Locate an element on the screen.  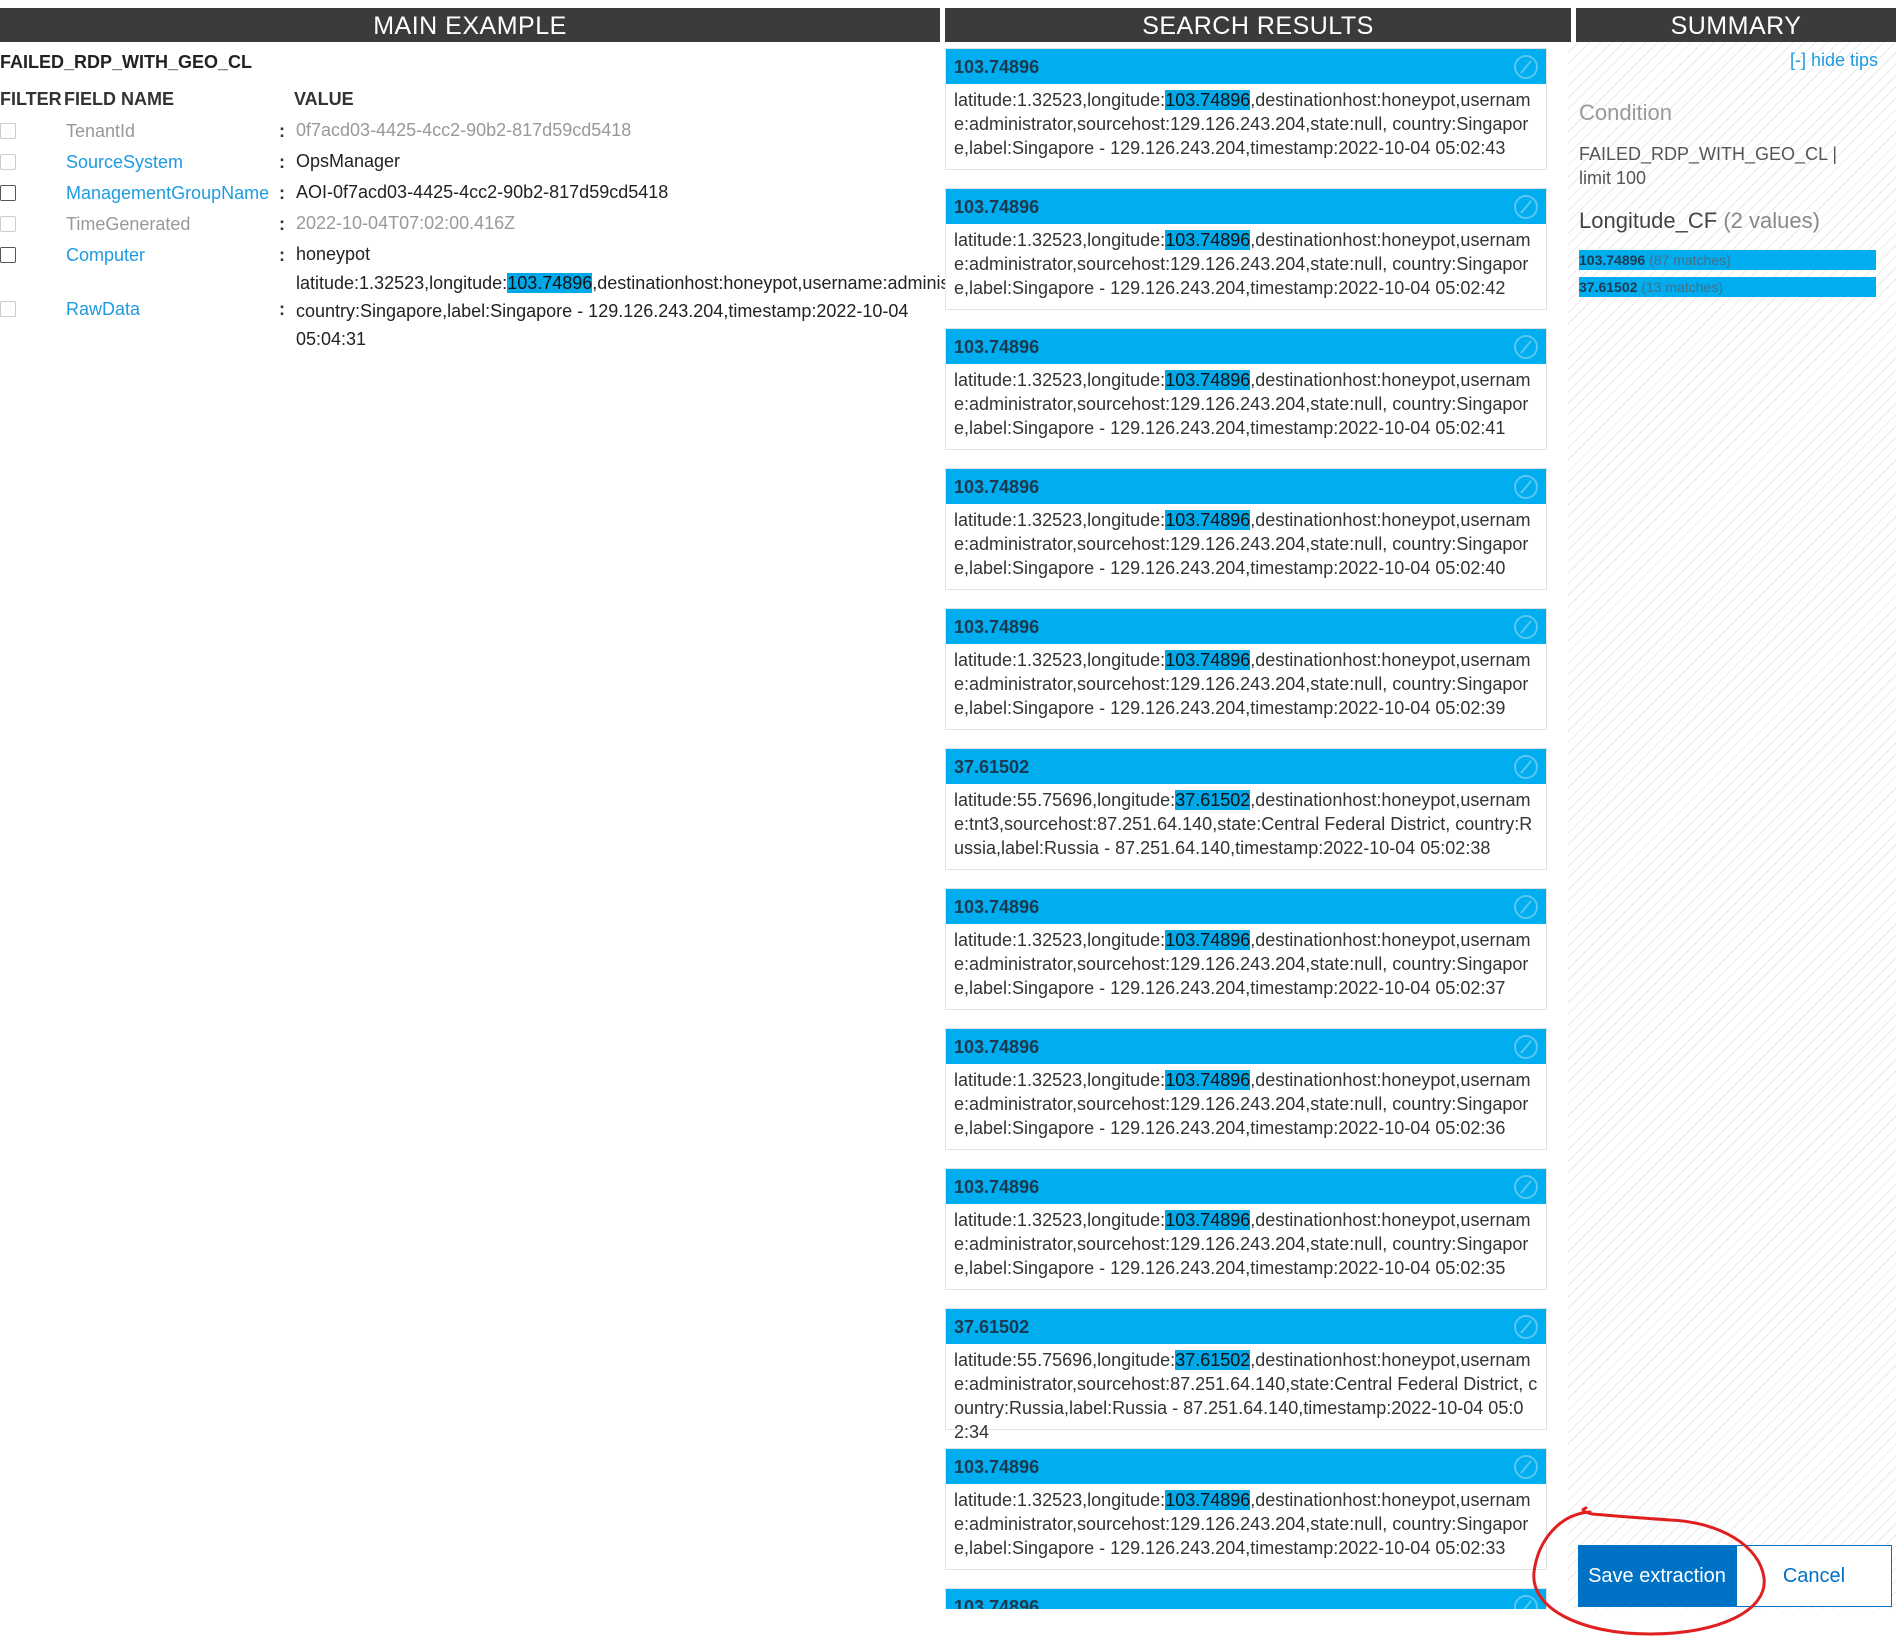
value-column-header: VALUE is located at coordinates (324, 99).